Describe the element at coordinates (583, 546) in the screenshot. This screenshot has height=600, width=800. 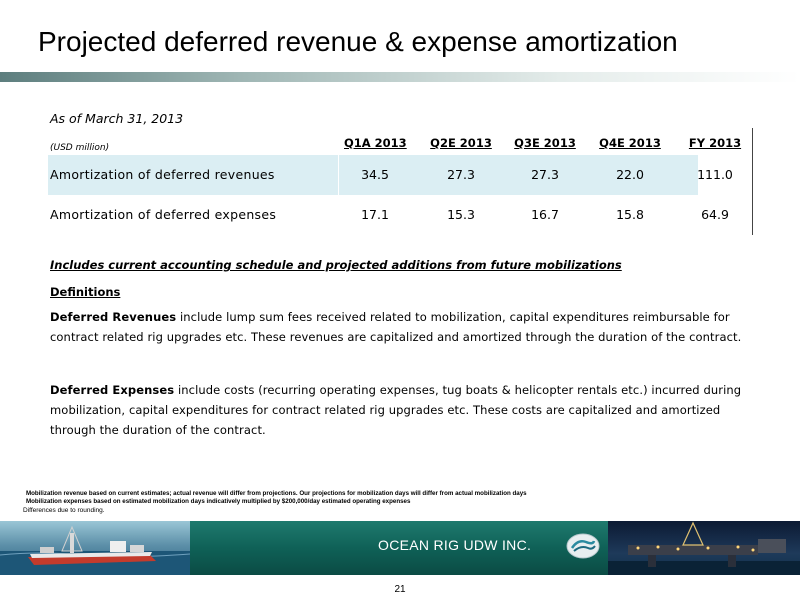
I see `ocean-rig-logo-icon` at that location.